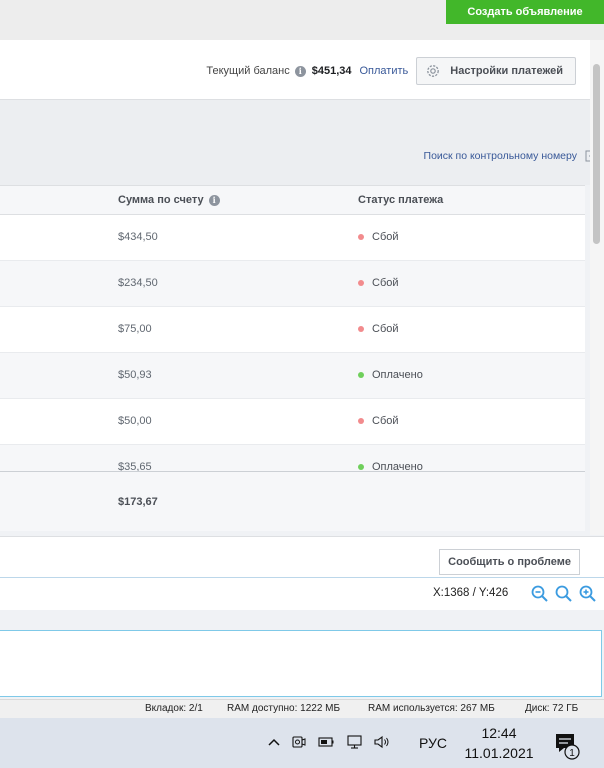 The width and height of the screenshot is (604, 768). Describe the element at coordinates (596, 154) in the screenshot. I see `scrollbar-thumb` at that location.